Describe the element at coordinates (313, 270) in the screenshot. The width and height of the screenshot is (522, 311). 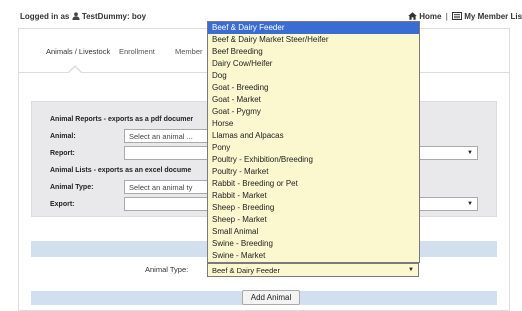
I see `add-animal-type-select: Beef & Dairy Feeder ▼` at that location.